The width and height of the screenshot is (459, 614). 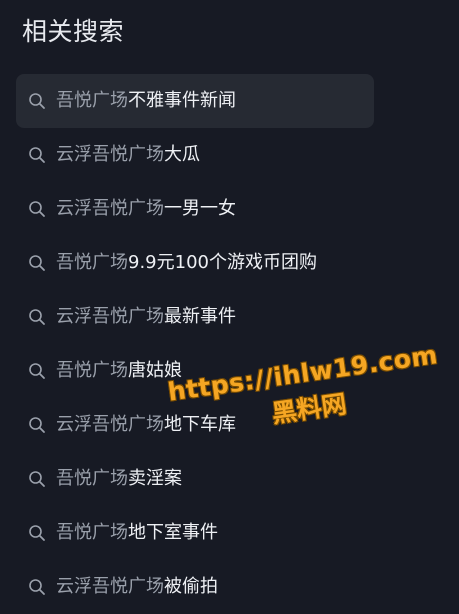 I want to click on suggestion-item: 吾悦广场9.9元100个游戏币团购, so click(x=195, y=263).